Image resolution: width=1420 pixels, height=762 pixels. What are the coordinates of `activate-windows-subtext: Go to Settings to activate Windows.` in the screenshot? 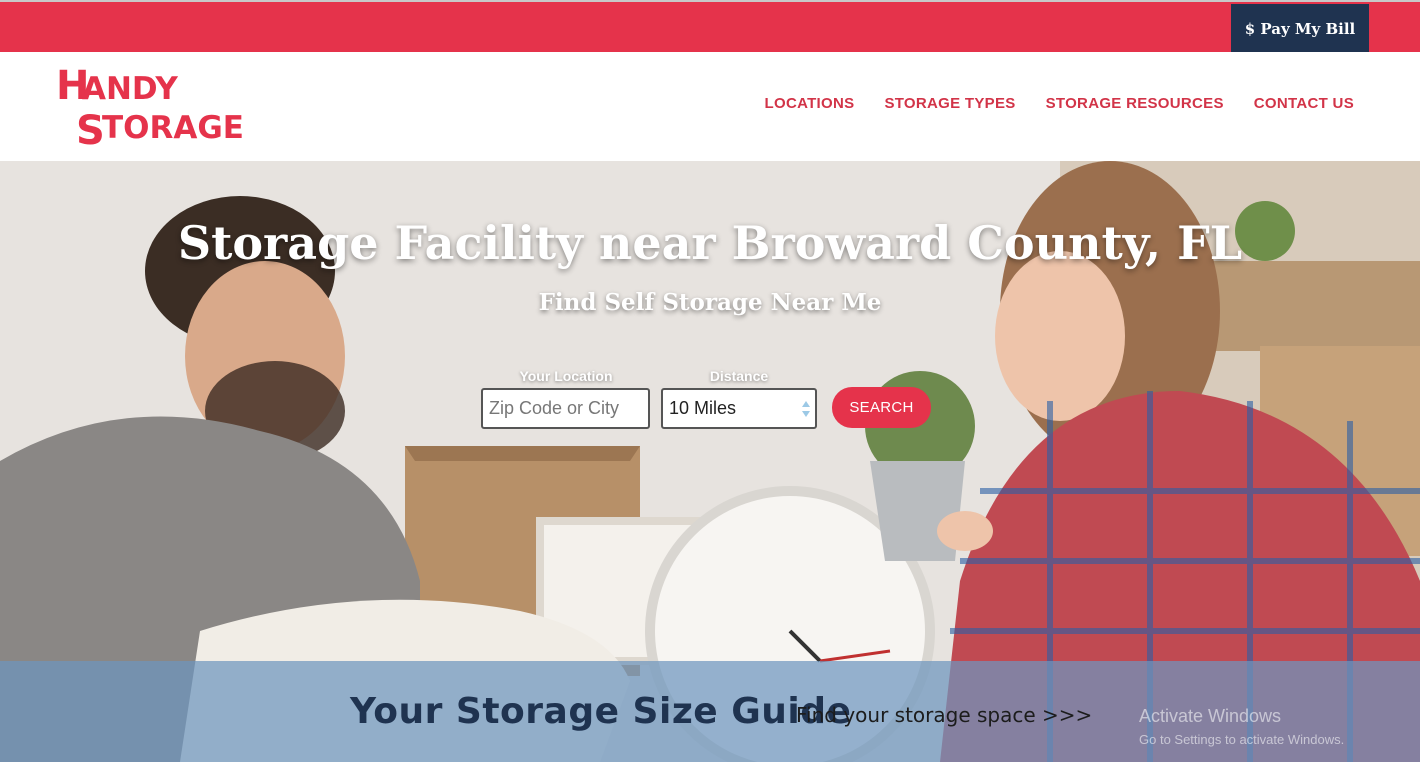 It's located at (1242, 739).